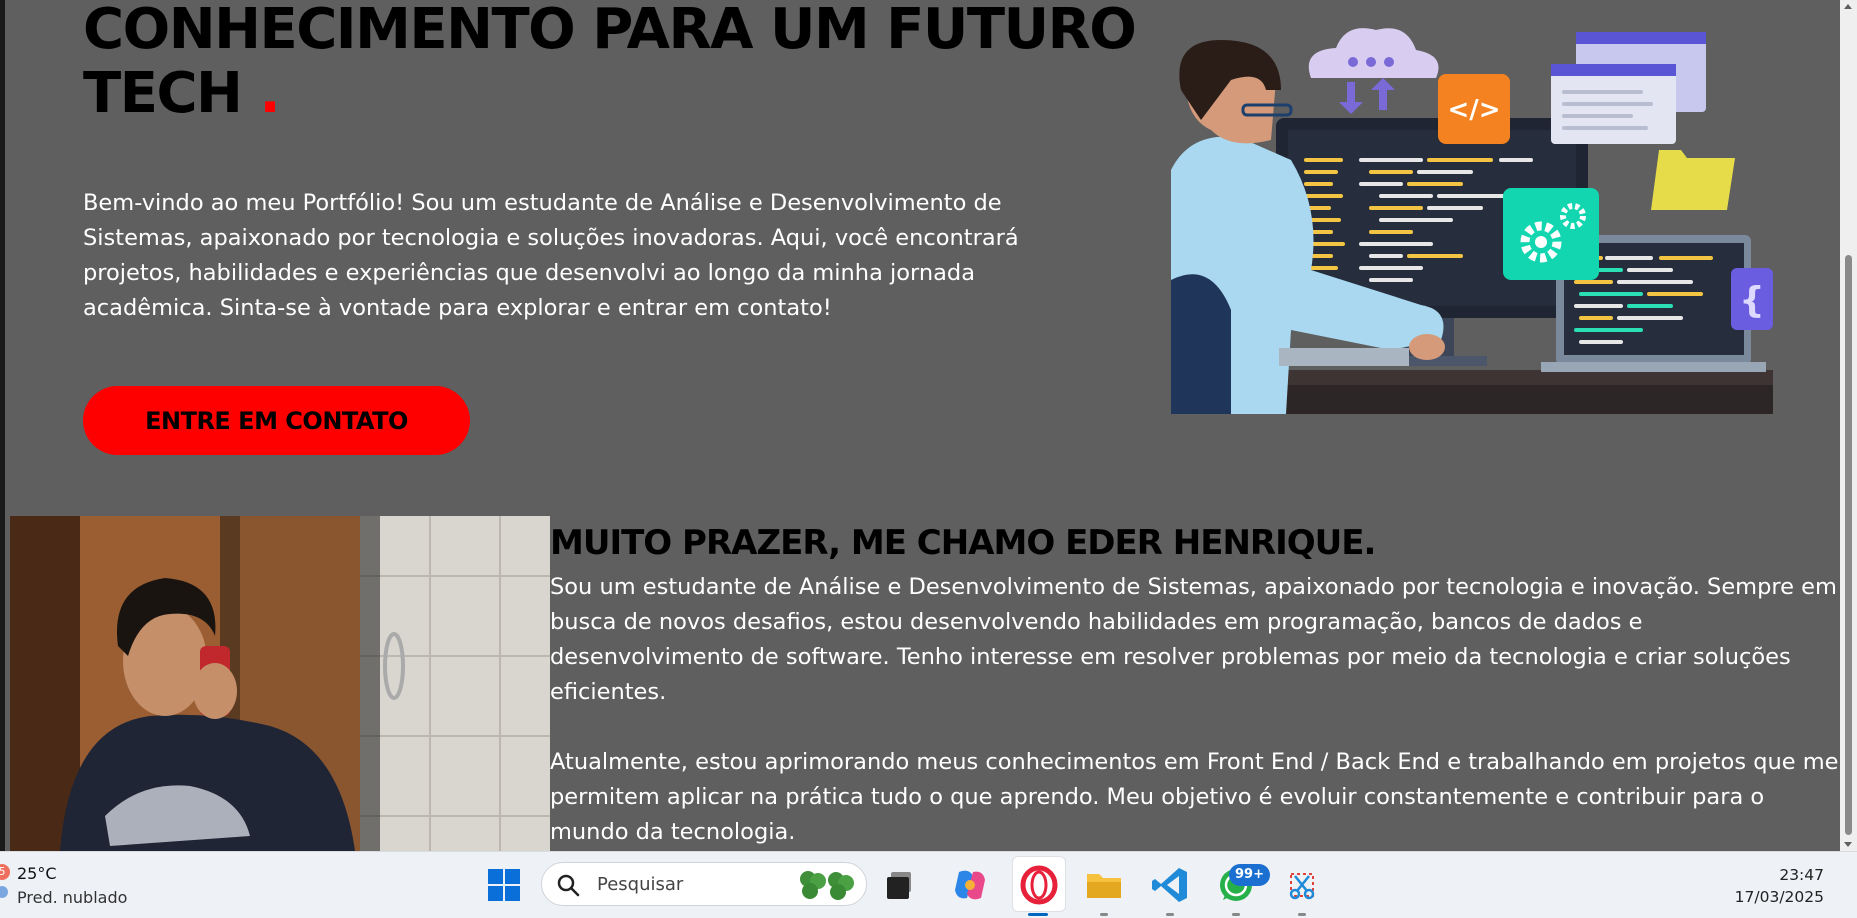  What do you see at coordinates (1848, 844) in the screenshot?
I see `scroll-down-icon` at bounding box center [1848, 844].